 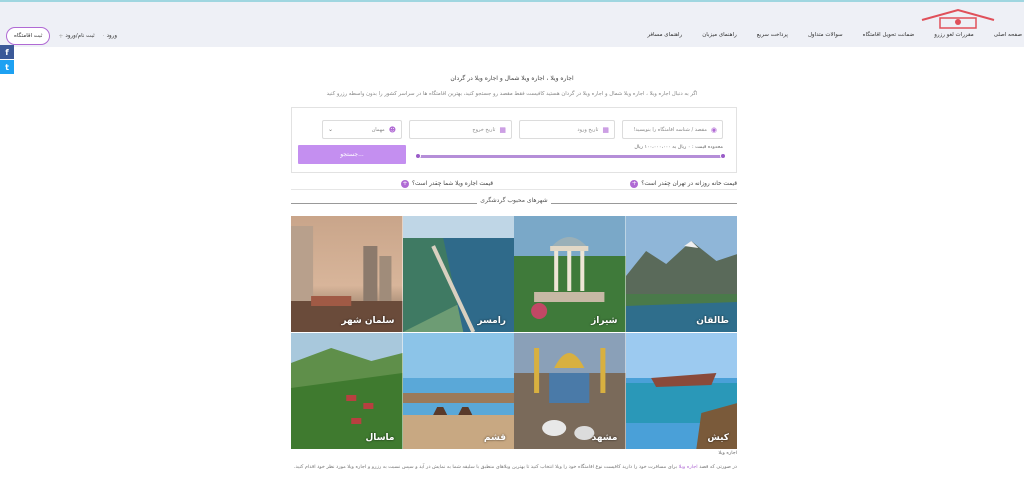 I want to click on guests-placeholder: مهمان, so click(x=378, y=129).